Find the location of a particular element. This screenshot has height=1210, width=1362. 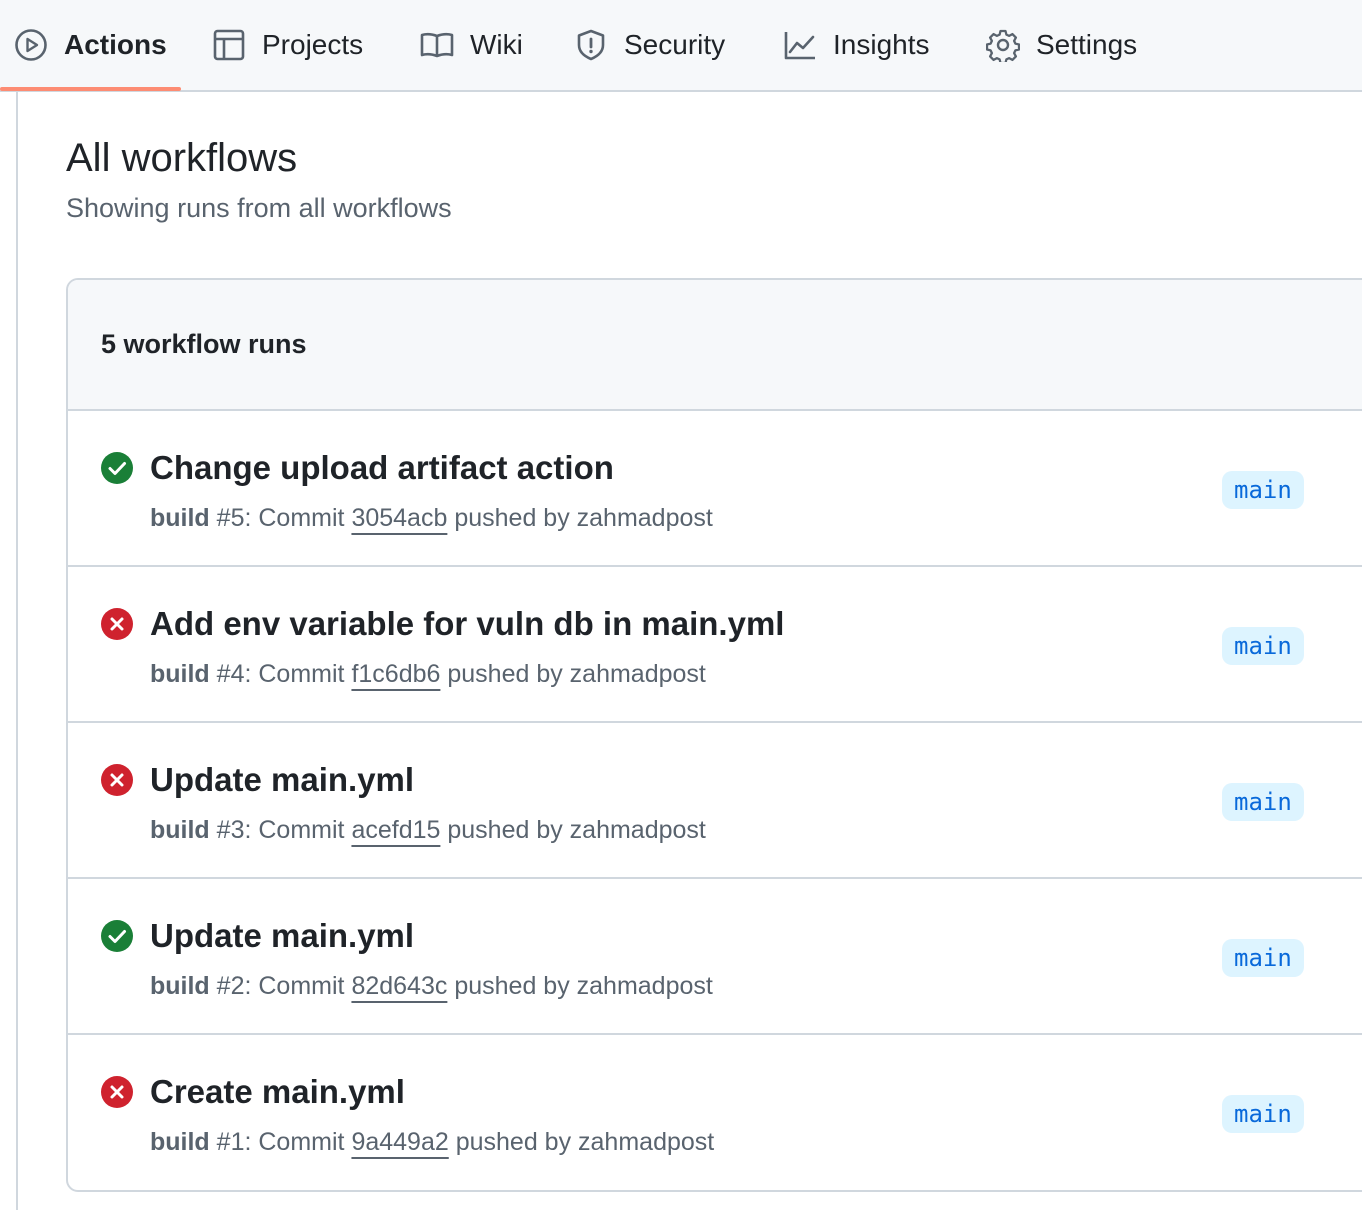

tab-wiki: Wiki is located at coordinates (471, 45).